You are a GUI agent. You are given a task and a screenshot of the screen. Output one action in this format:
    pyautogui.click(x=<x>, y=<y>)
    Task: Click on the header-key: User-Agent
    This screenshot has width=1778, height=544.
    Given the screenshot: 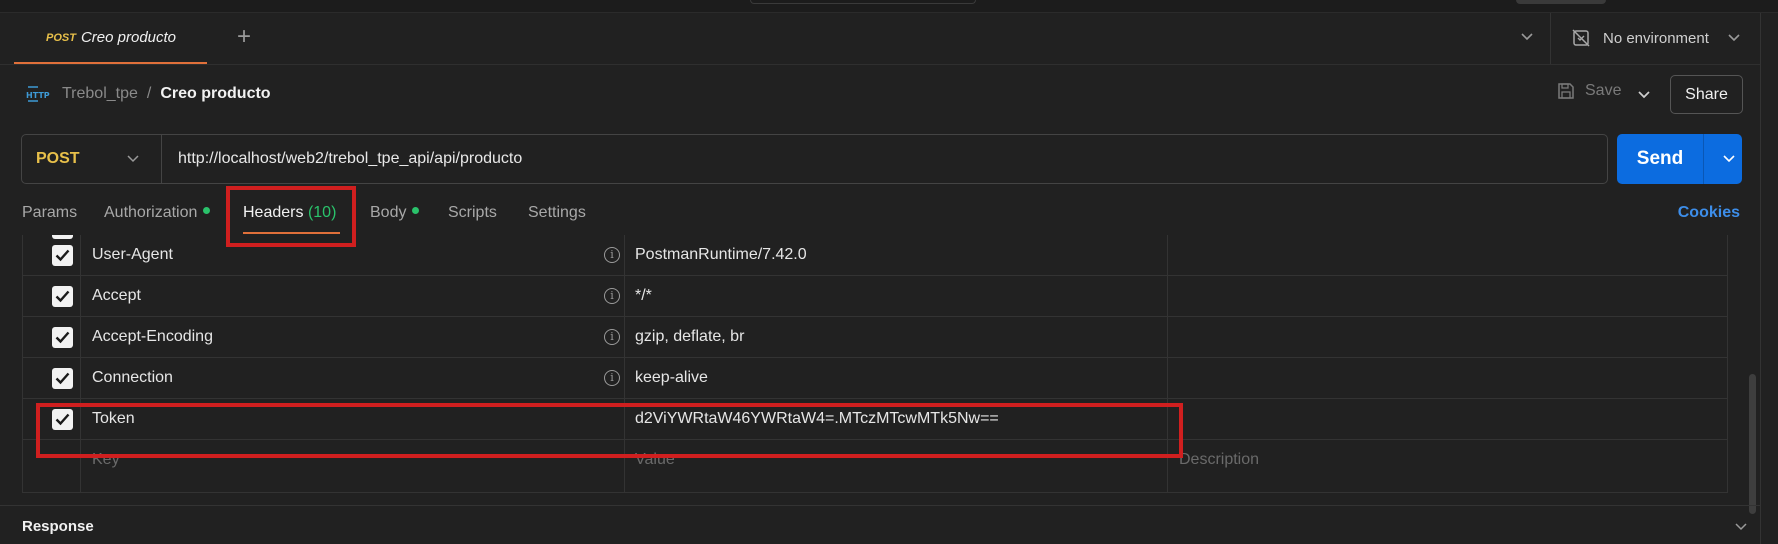 What is the action you would take?
    pyautogui.click(x=132, y=255)
    